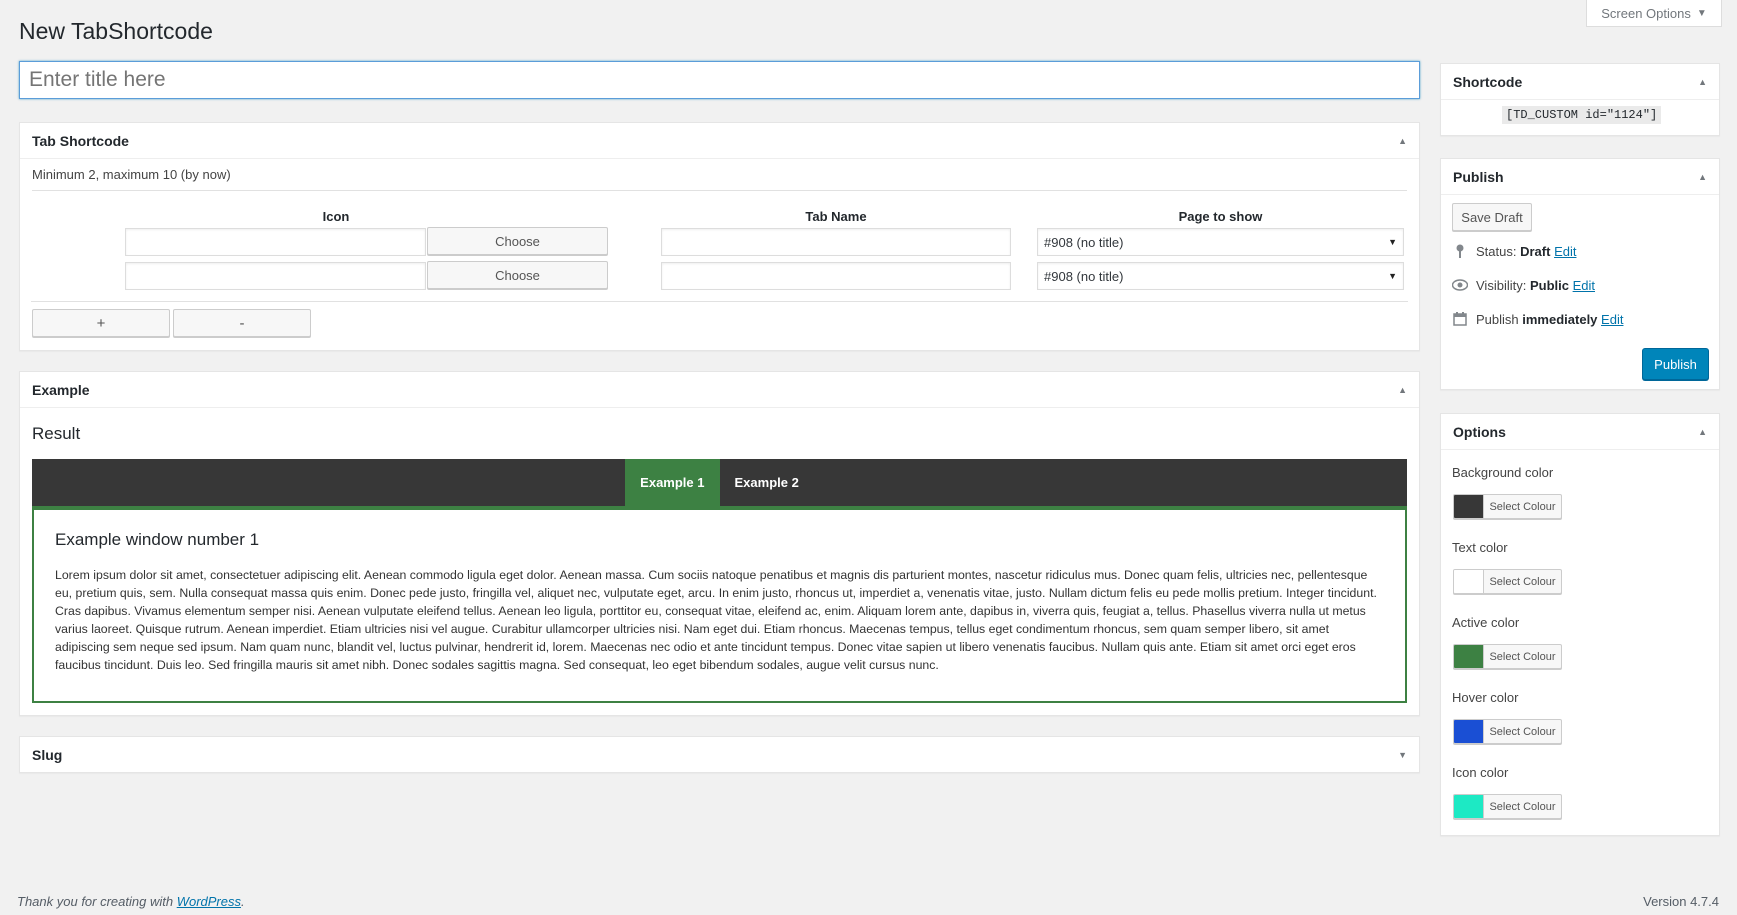  I want to click on edit-status-link: Edit, so click(1565, 251).